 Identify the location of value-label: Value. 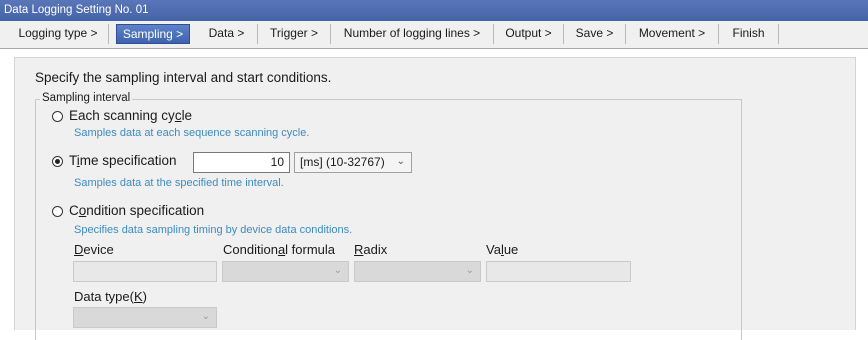
(502, 249).